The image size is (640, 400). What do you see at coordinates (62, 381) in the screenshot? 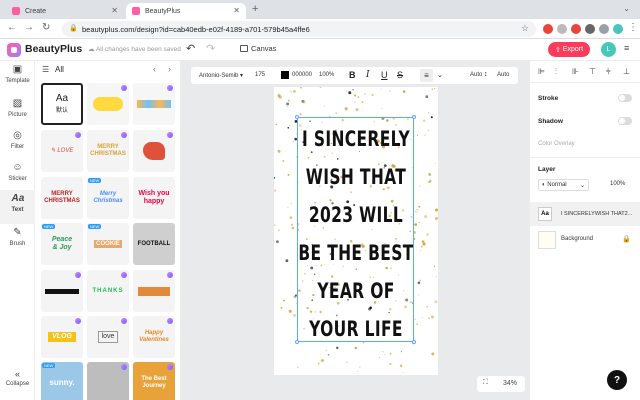
I see `template-thumb-sunny: NEW sunny.` at bounding box center [62, 381].